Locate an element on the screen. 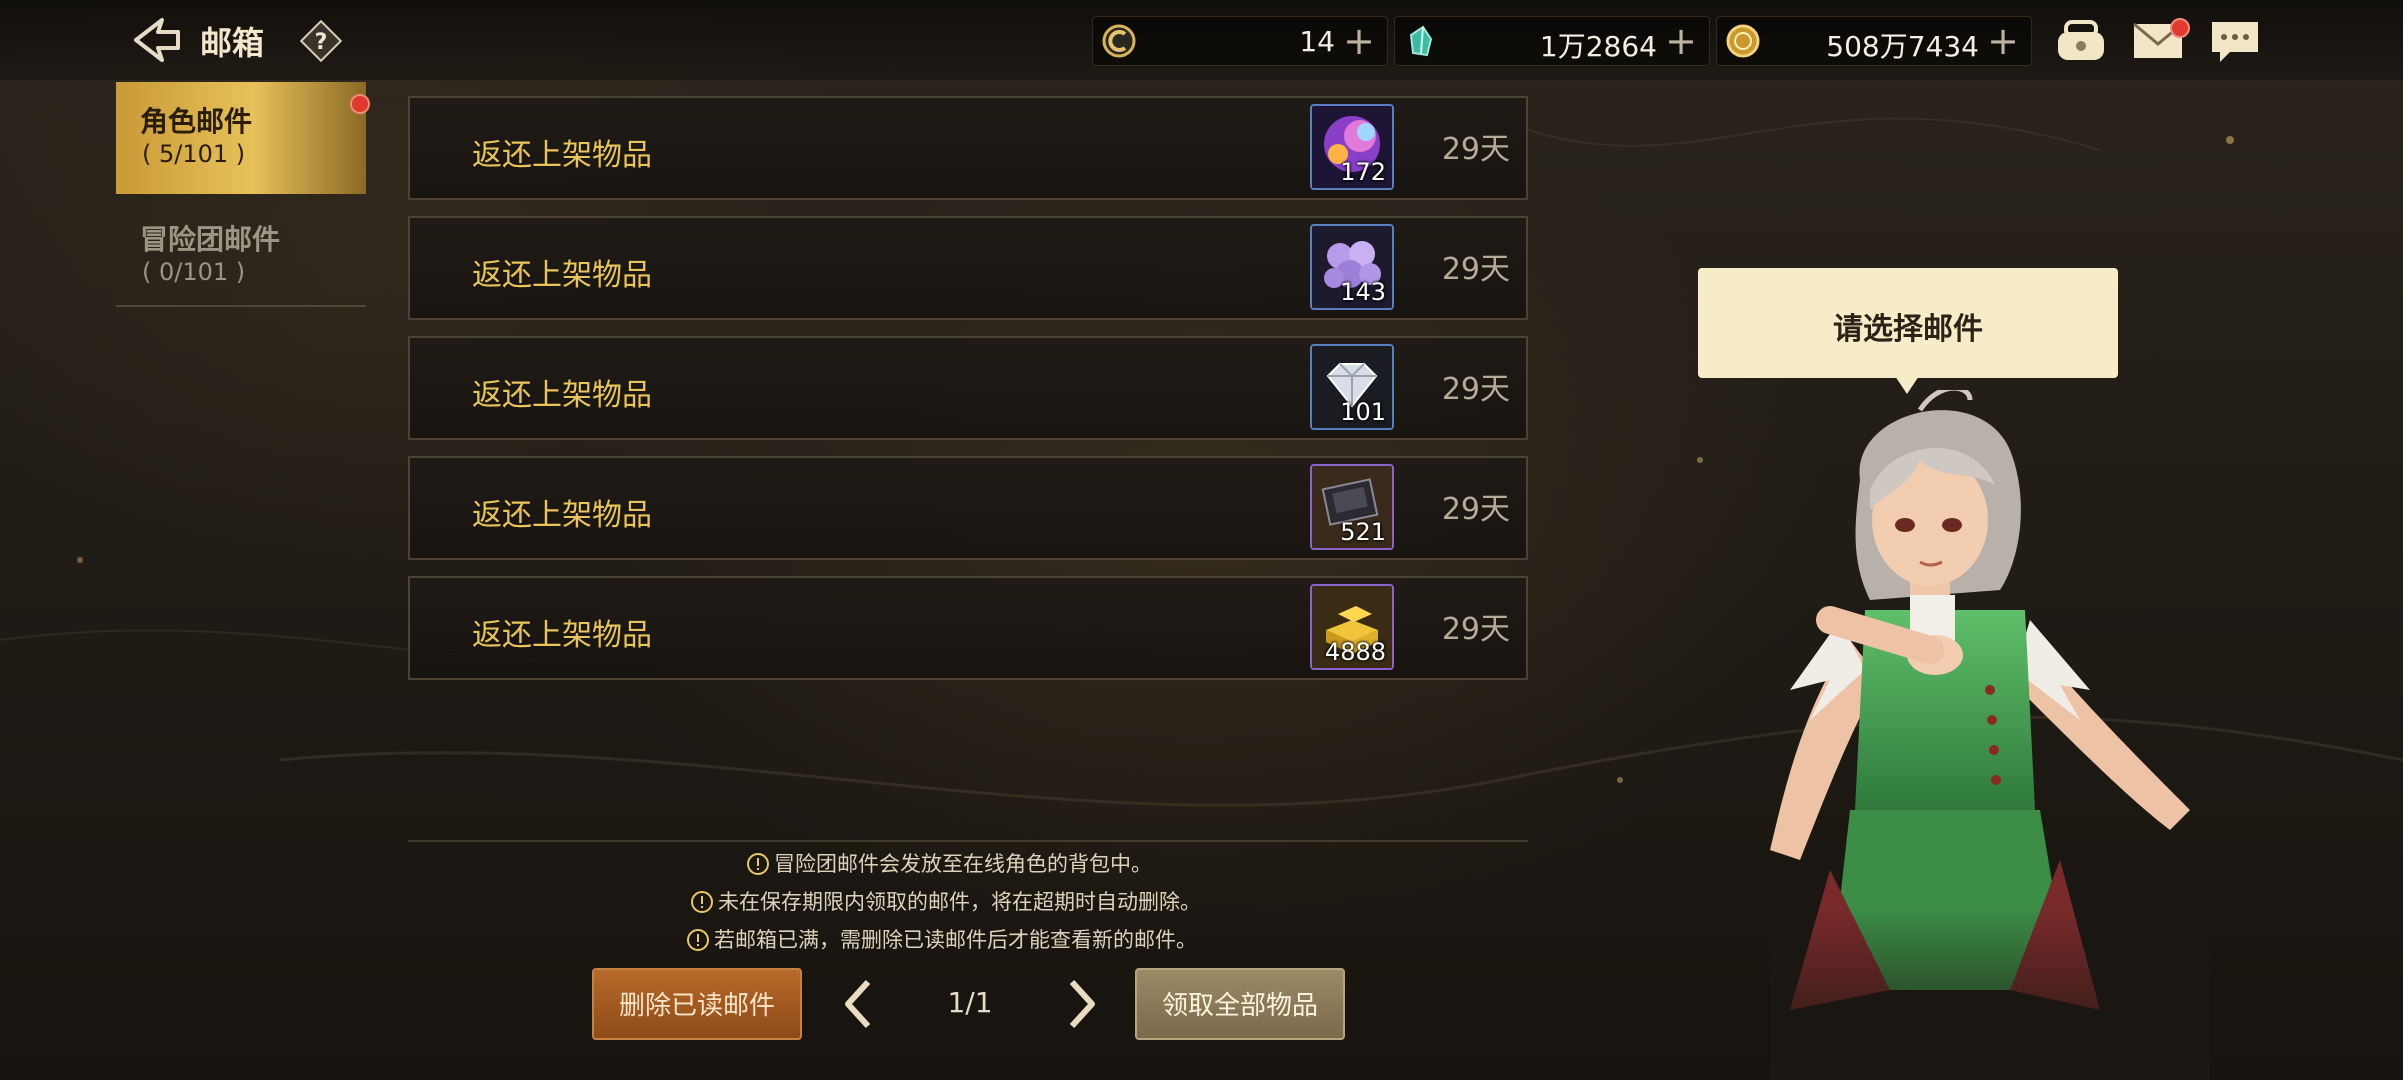 The height and width of the screenshot is (1080, 2403). help-button: ? is located at coordinates (321, 41).